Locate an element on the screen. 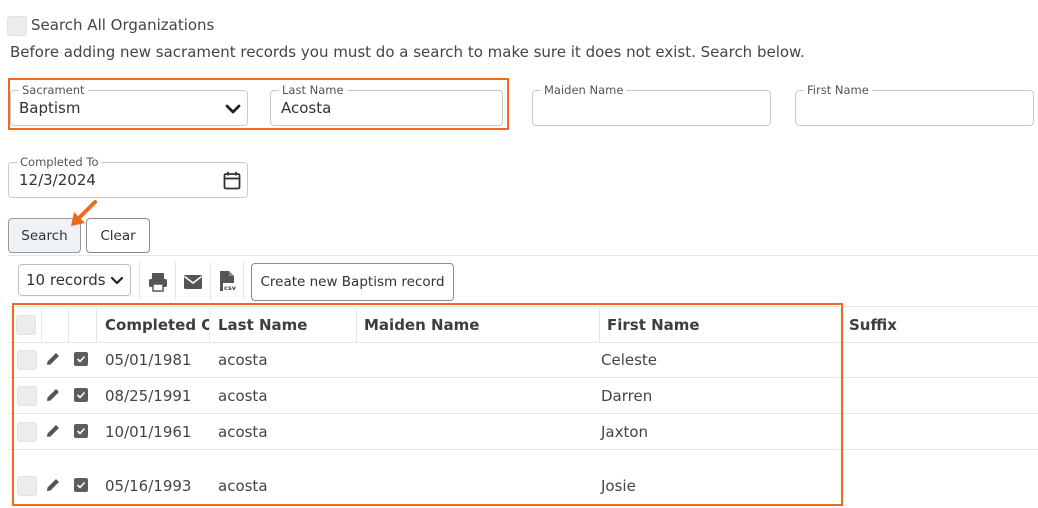  email-icon is located at coordinates (193, 282).